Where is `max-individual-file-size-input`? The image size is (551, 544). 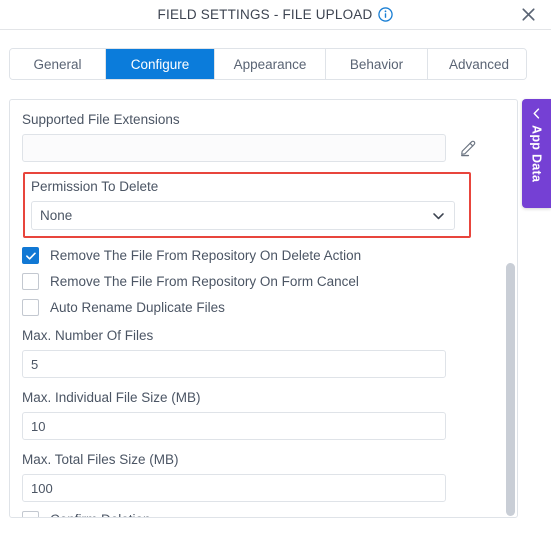 max-individual-file-size-input is located at coordinates (234, 426).